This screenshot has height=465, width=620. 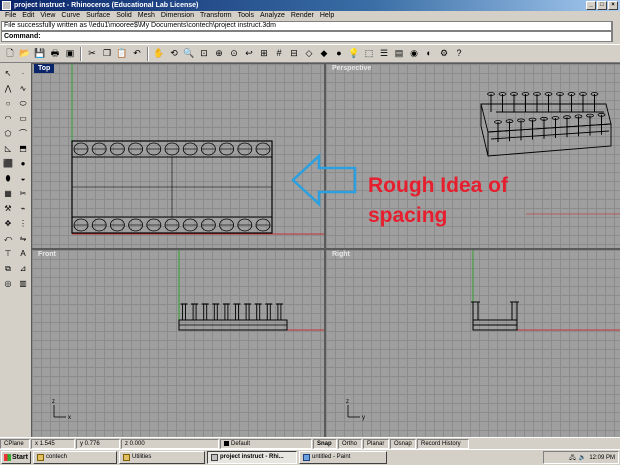 I want to click on menu-edit: Edit, so click(x=28, y=16).